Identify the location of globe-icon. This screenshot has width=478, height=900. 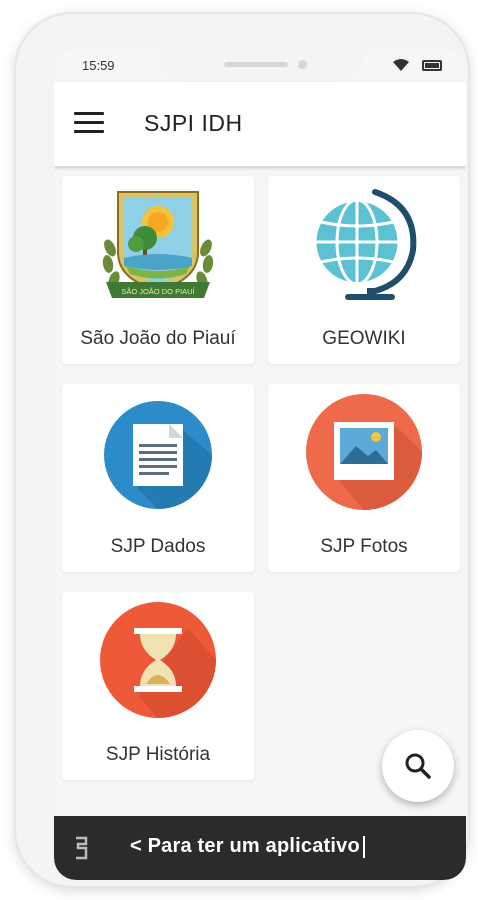
(365, 244).